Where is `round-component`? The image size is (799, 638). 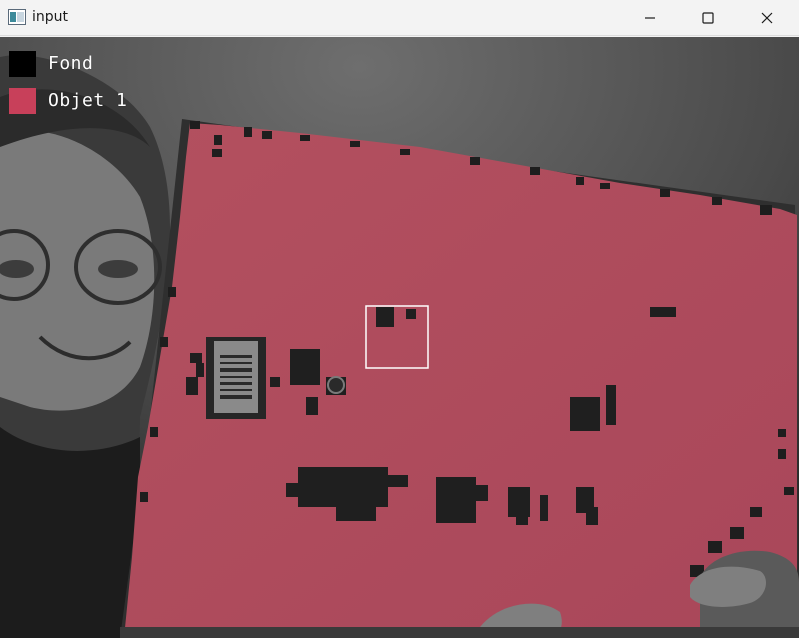 round-component is located at coordinates (336, 385).